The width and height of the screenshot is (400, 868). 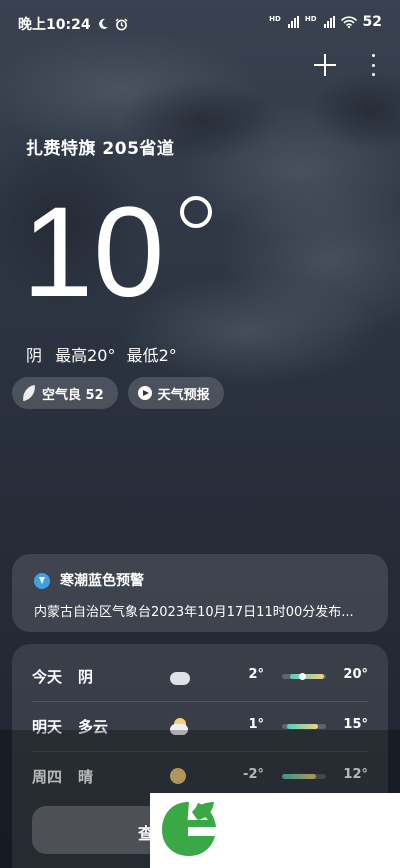 What do you see at coordinates (189, 829) in the screenshot?
I see `leaf-logo-icon` at bounding box center [189, 829].